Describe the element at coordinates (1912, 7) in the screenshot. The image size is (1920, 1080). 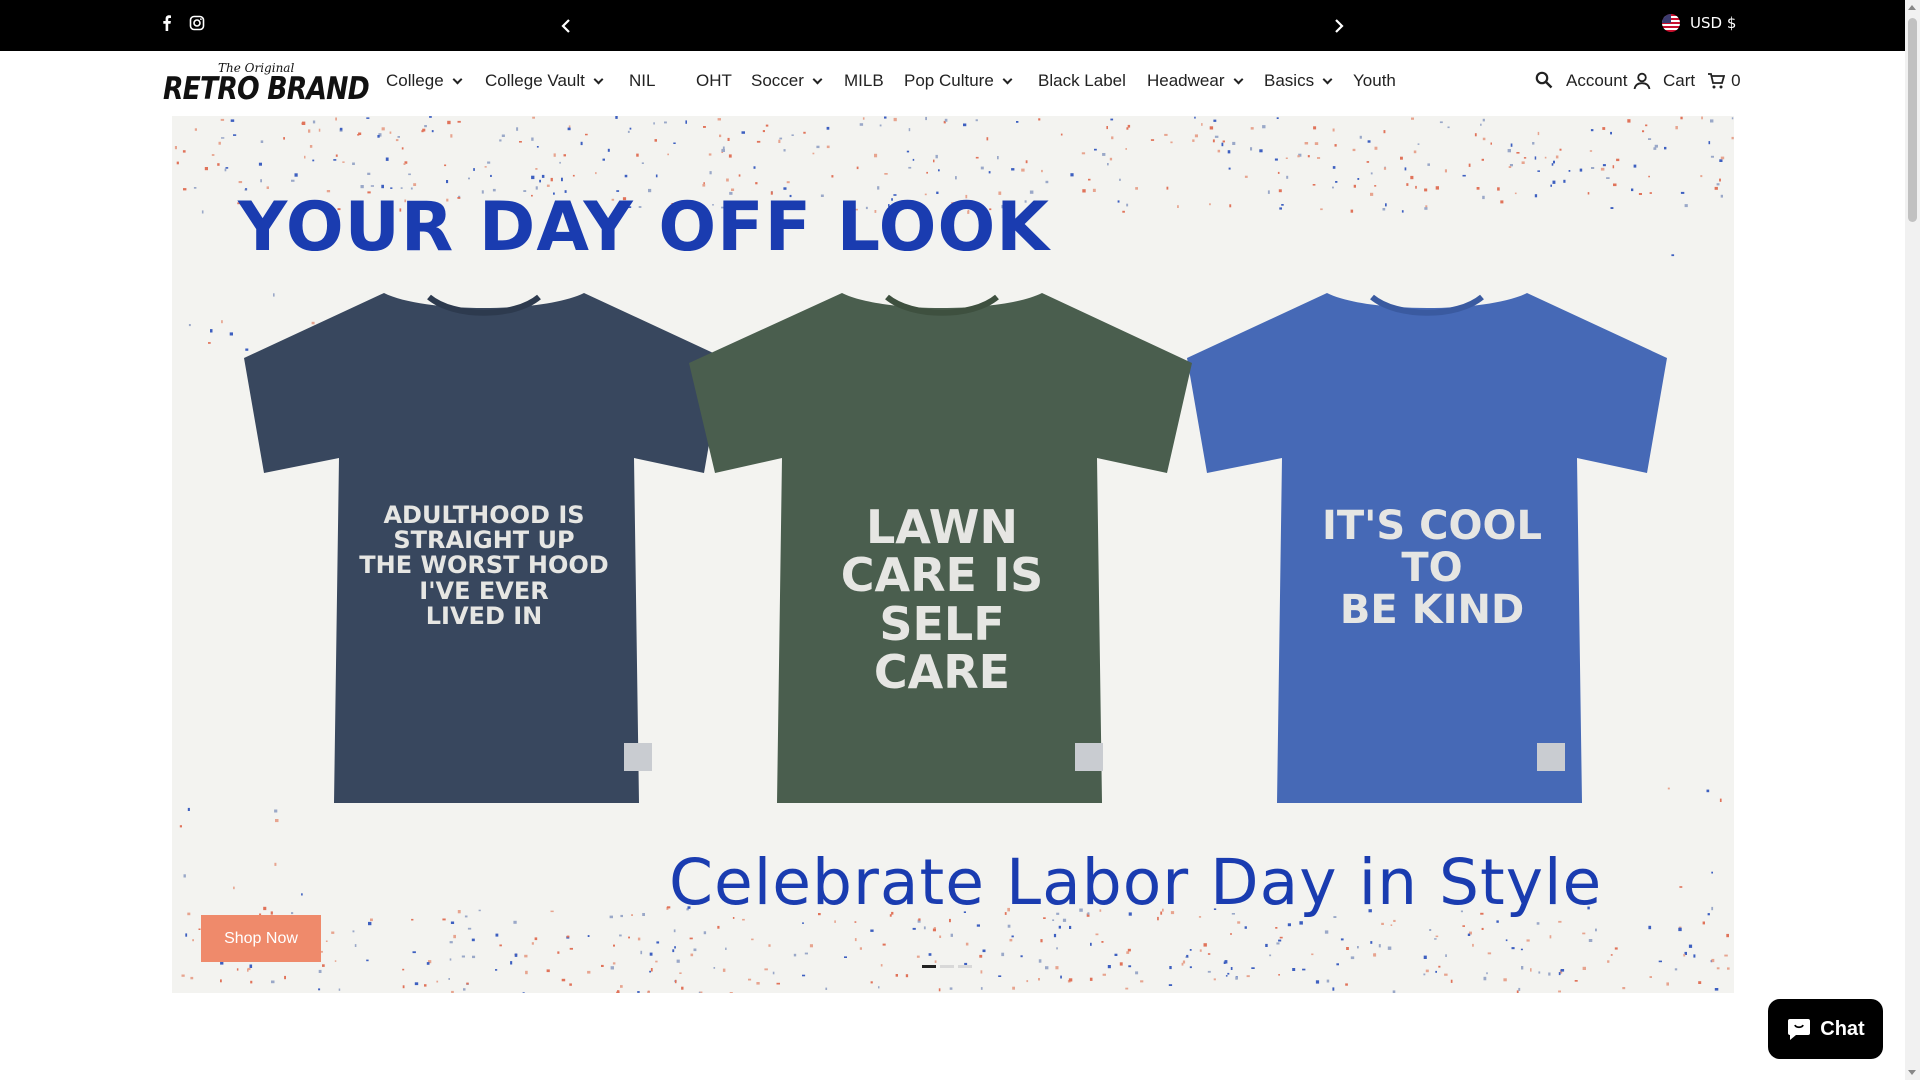
I see `scroll-up-icon` at that location.